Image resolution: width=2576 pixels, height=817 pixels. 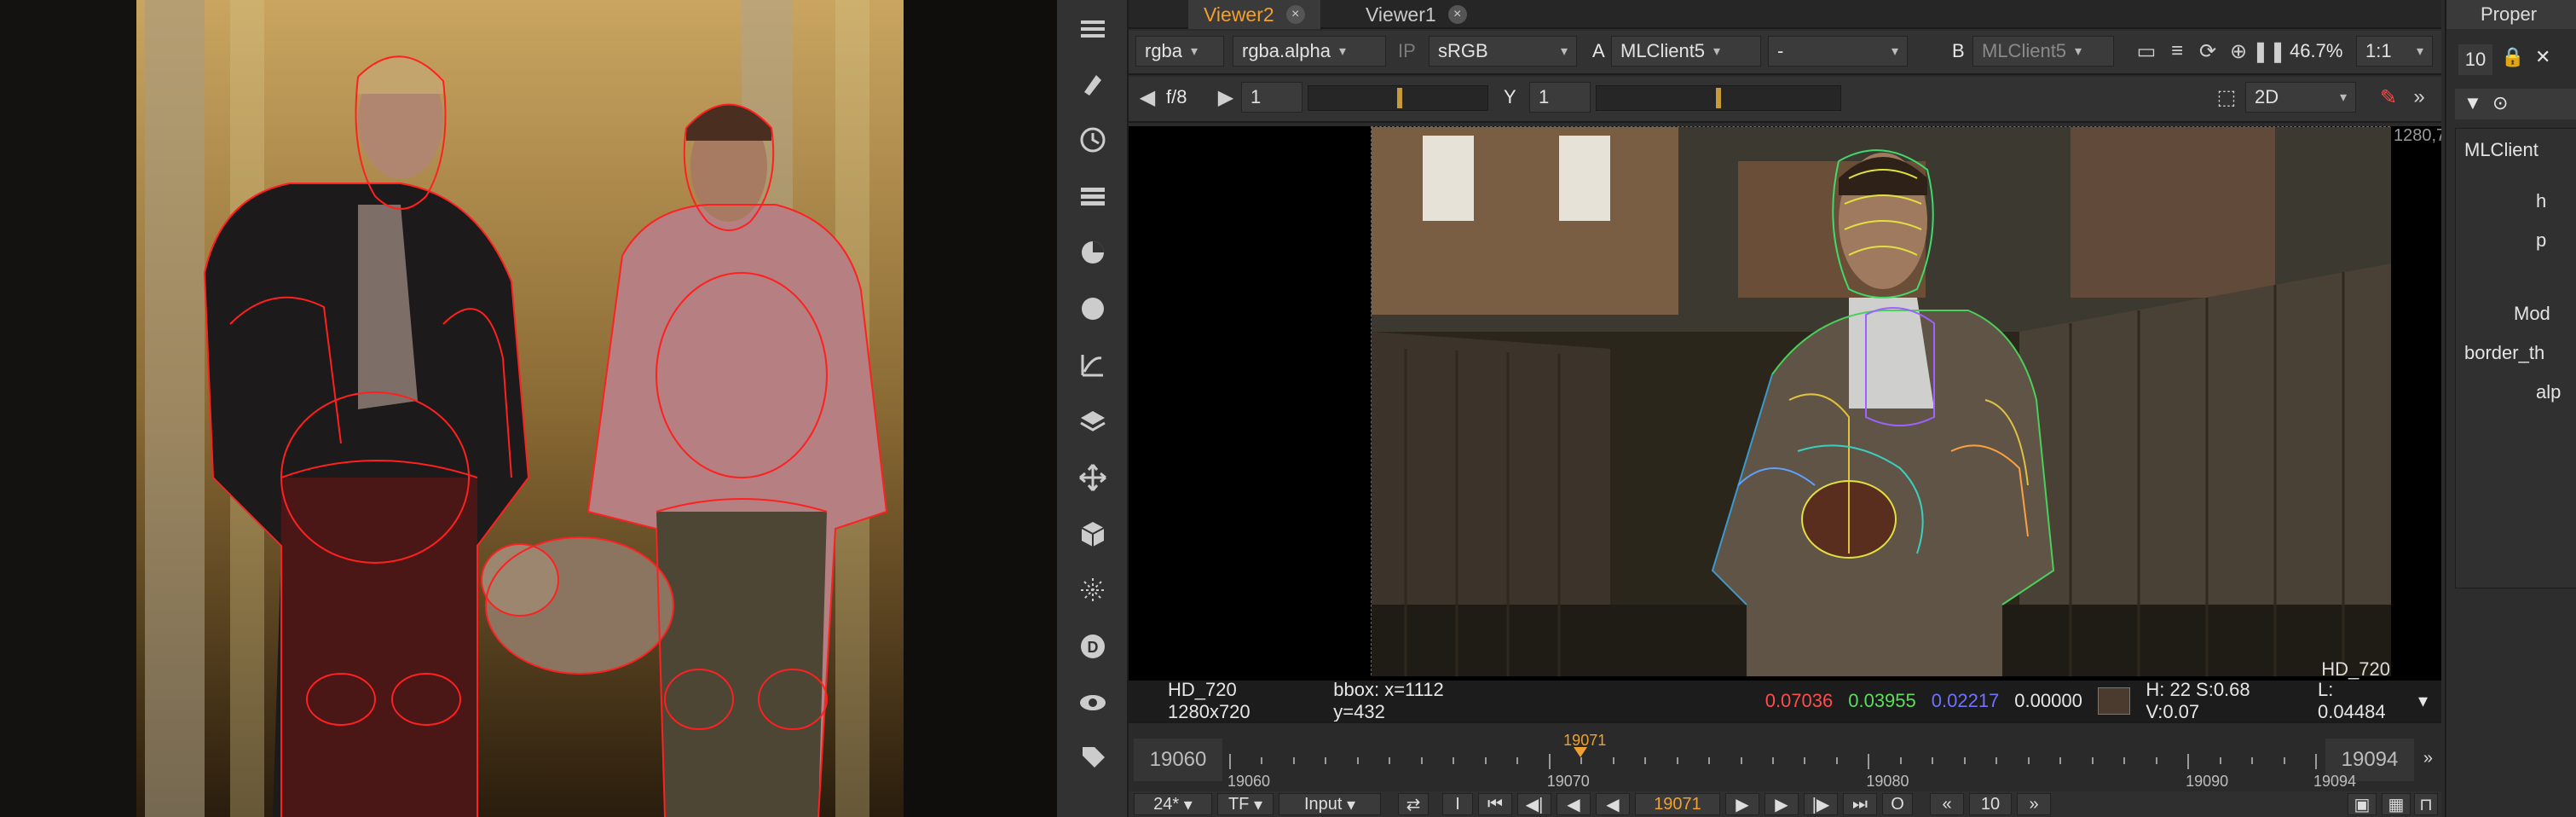 What do you see at coordinates (1093, 252) in the screenshot?
I see `pie-icon` at bounding box center [1093, 252].